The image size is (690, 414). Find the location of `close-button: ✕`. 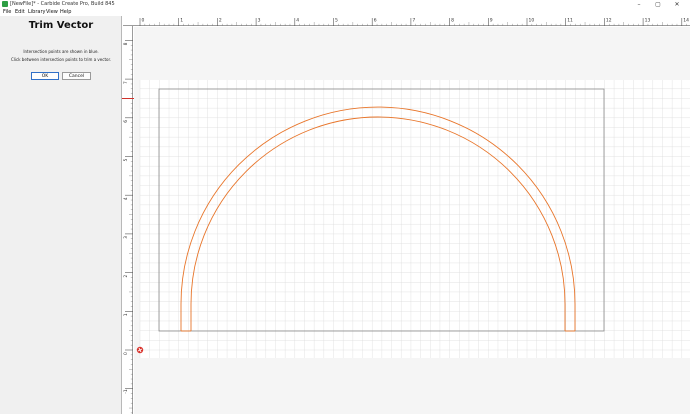

close-button: ✕ is located at coordinates (677, 4).